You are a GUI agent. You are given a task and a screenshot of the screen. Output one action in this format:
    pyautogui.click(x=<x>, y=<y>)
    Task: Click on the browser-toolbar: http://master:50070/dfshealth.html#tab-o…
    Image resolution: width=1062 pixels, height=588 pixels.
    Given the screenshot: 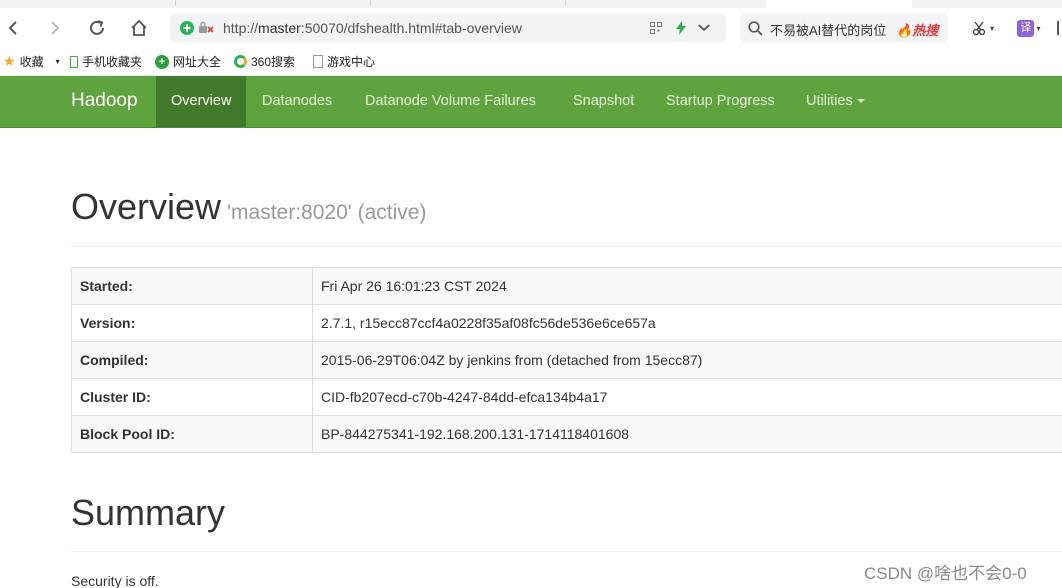 What is the action you would take?
    pyautogui.click(x=531, y=28)
    